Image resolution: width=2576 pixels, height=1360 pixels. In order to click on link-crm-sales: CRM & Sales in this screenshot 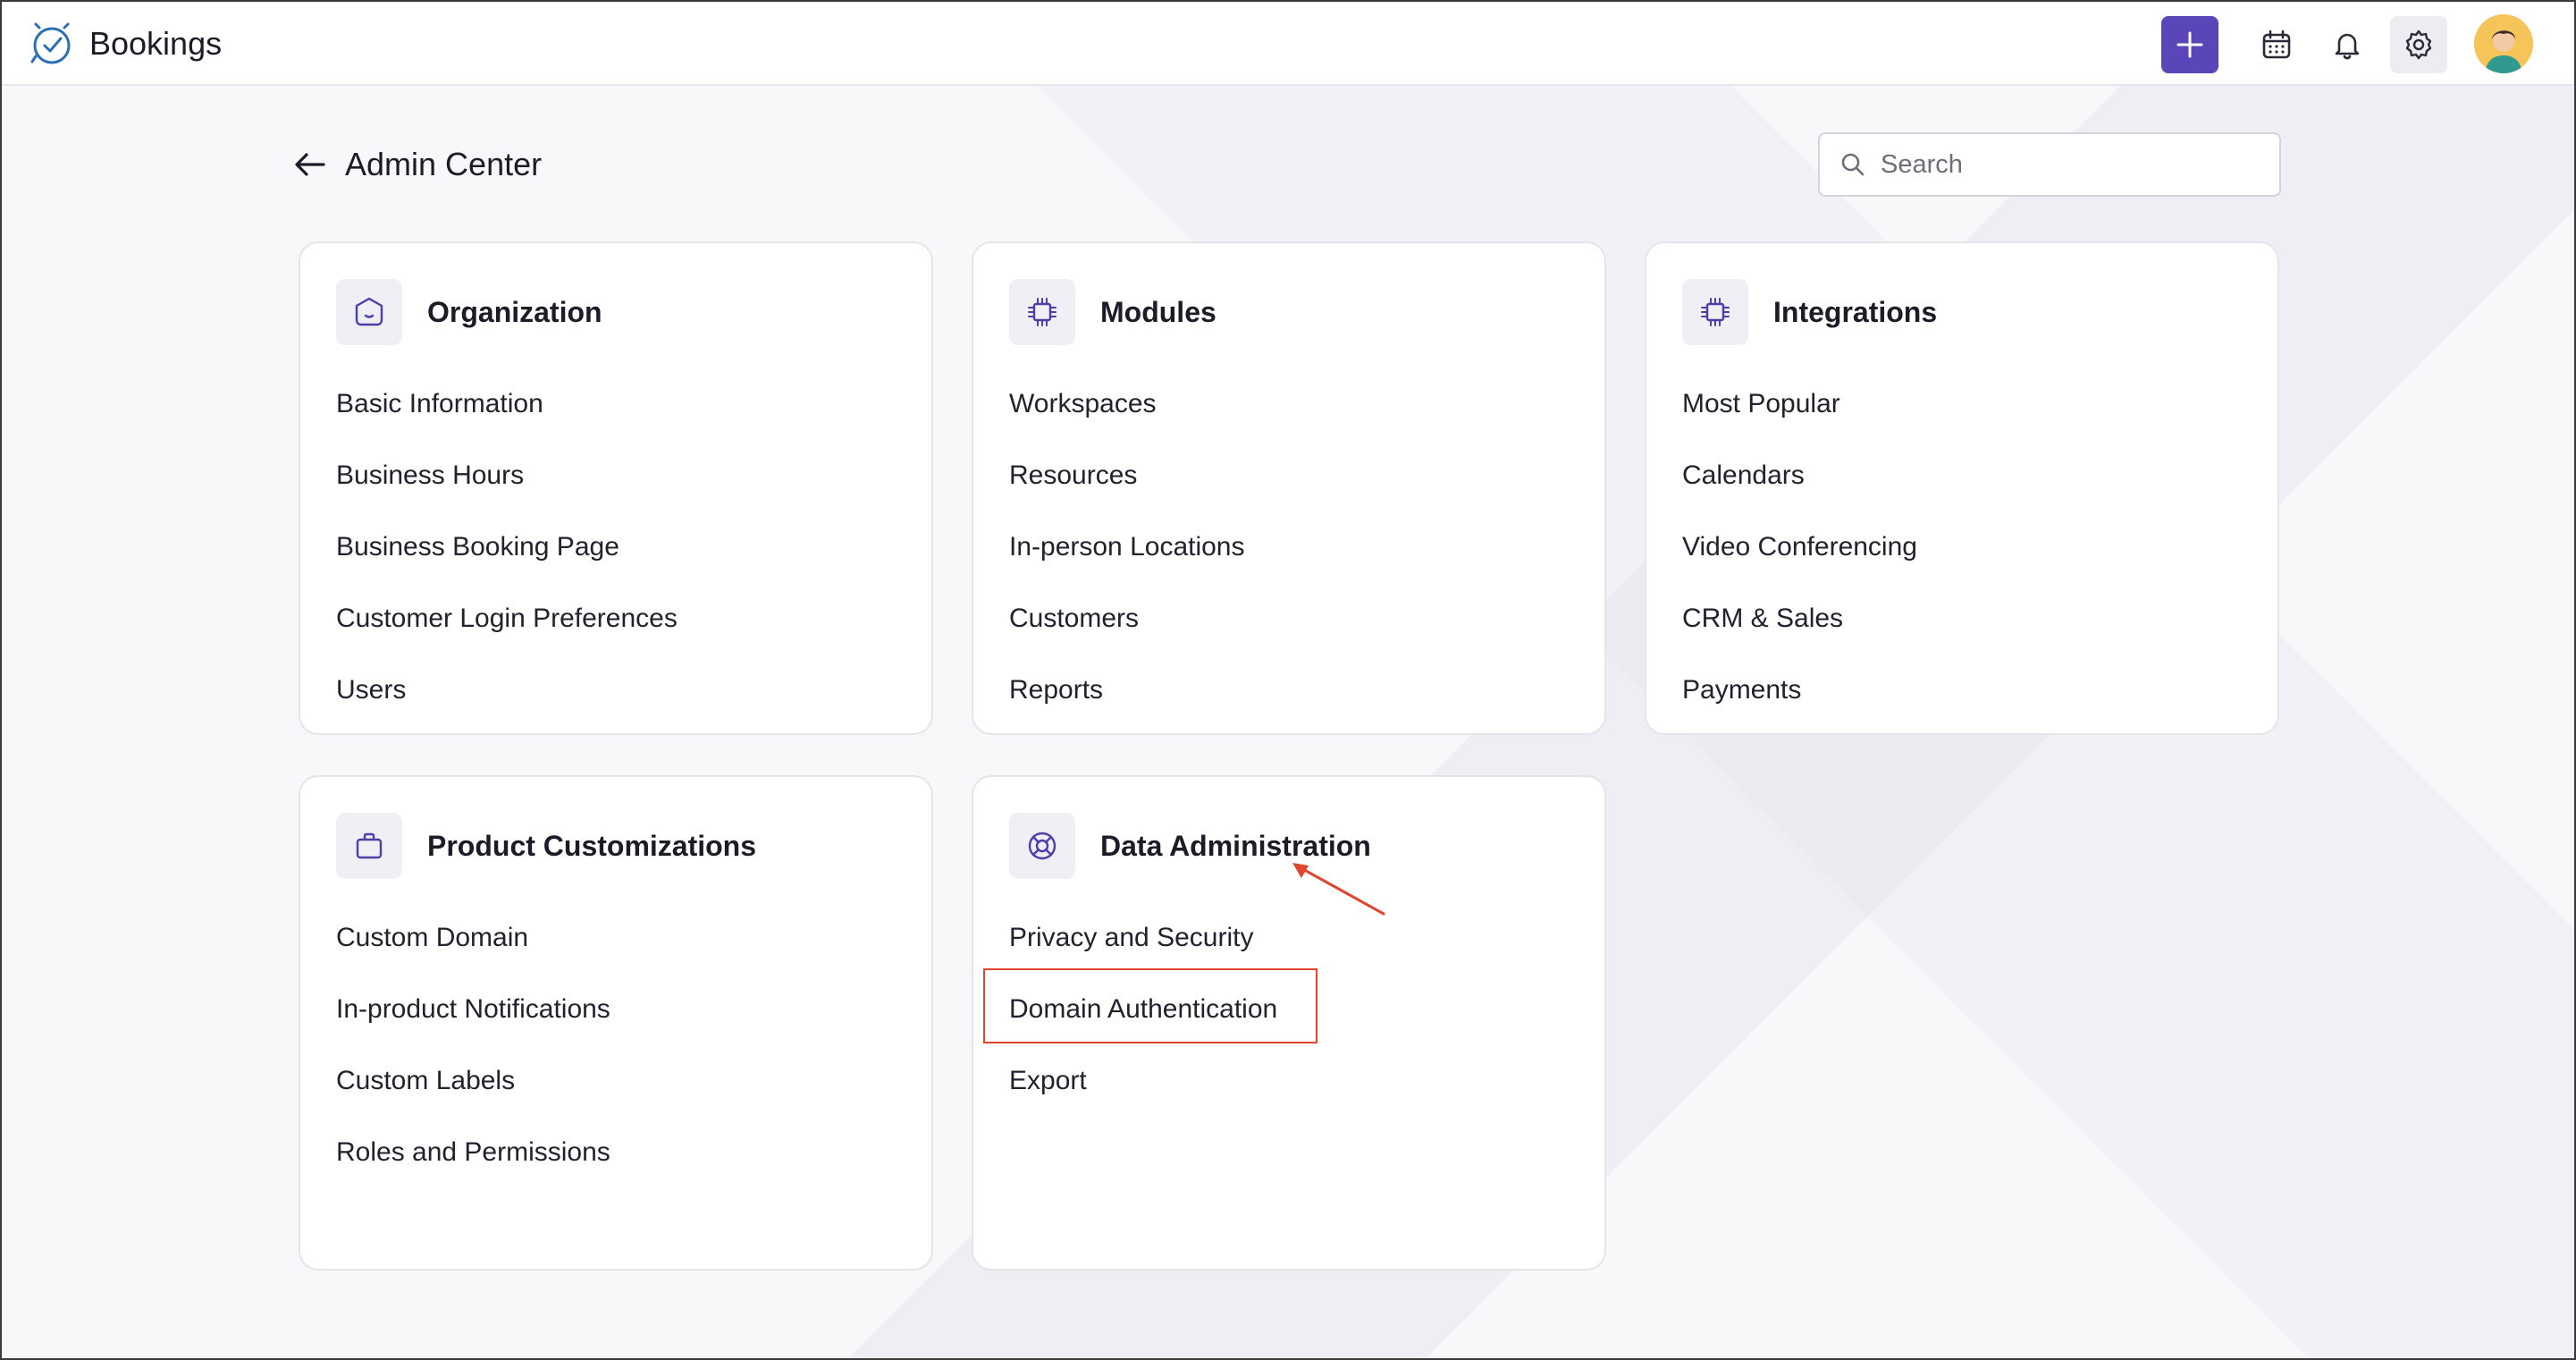, I will do `click(1800, 637)`.